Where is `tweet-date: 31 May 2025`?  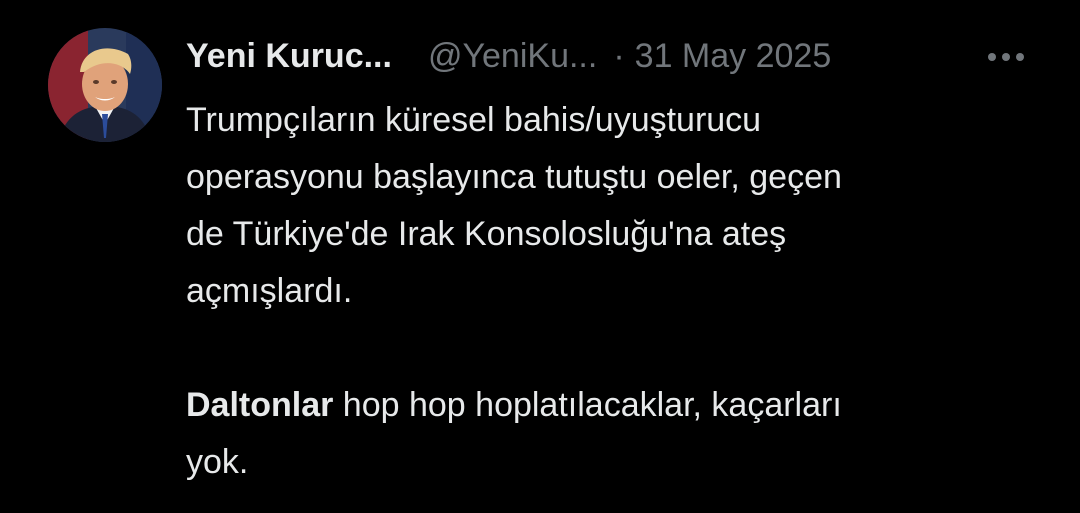 tweet-date: 31 May 2025 is located at coordinates (733, 56).